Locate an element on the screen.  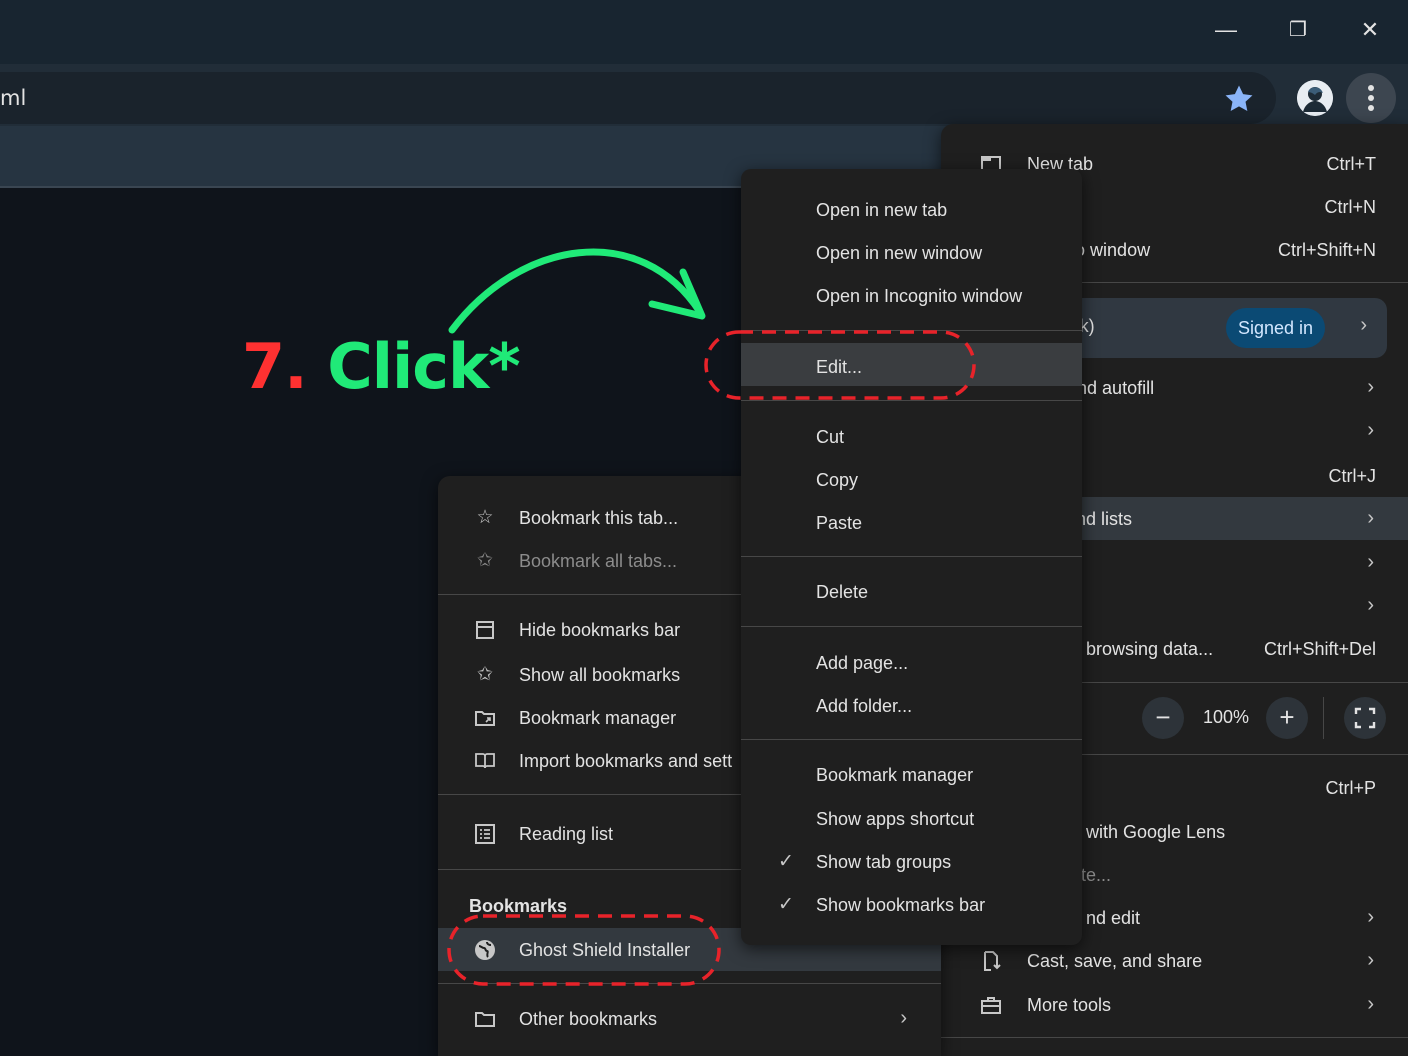
bookmark-item-label: Ghost Shield Installer is located at coordinates (605, 950).